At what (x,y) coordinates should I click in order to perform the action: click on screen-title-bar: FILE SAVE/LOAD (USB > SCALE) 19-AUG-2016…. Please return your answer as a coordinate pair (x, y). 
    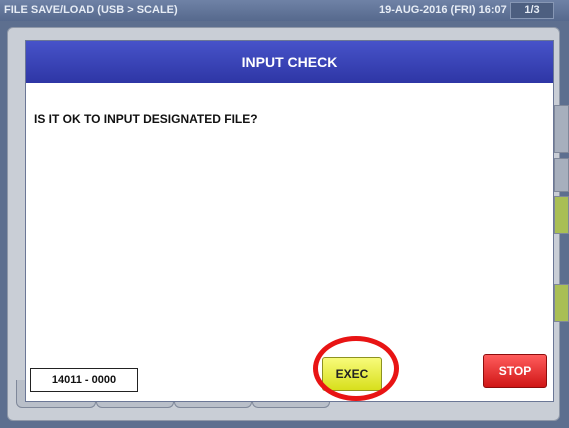
    Looking at the image, I should click on (284, 10).